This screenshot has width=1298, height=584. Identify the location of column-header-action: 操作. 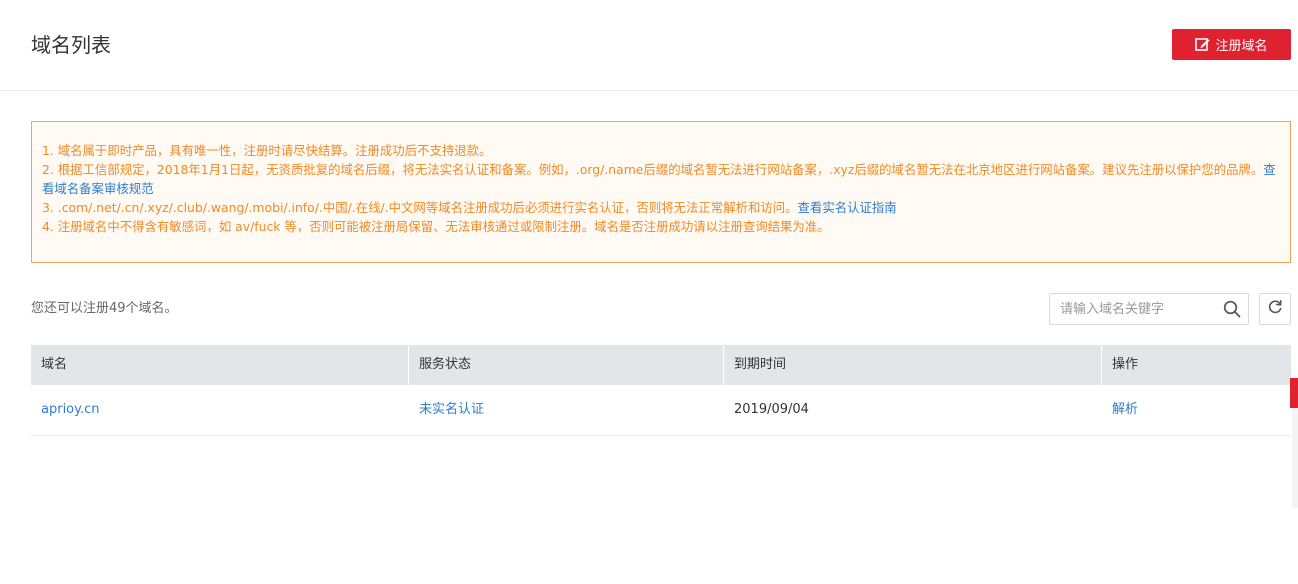
(1125, 364).